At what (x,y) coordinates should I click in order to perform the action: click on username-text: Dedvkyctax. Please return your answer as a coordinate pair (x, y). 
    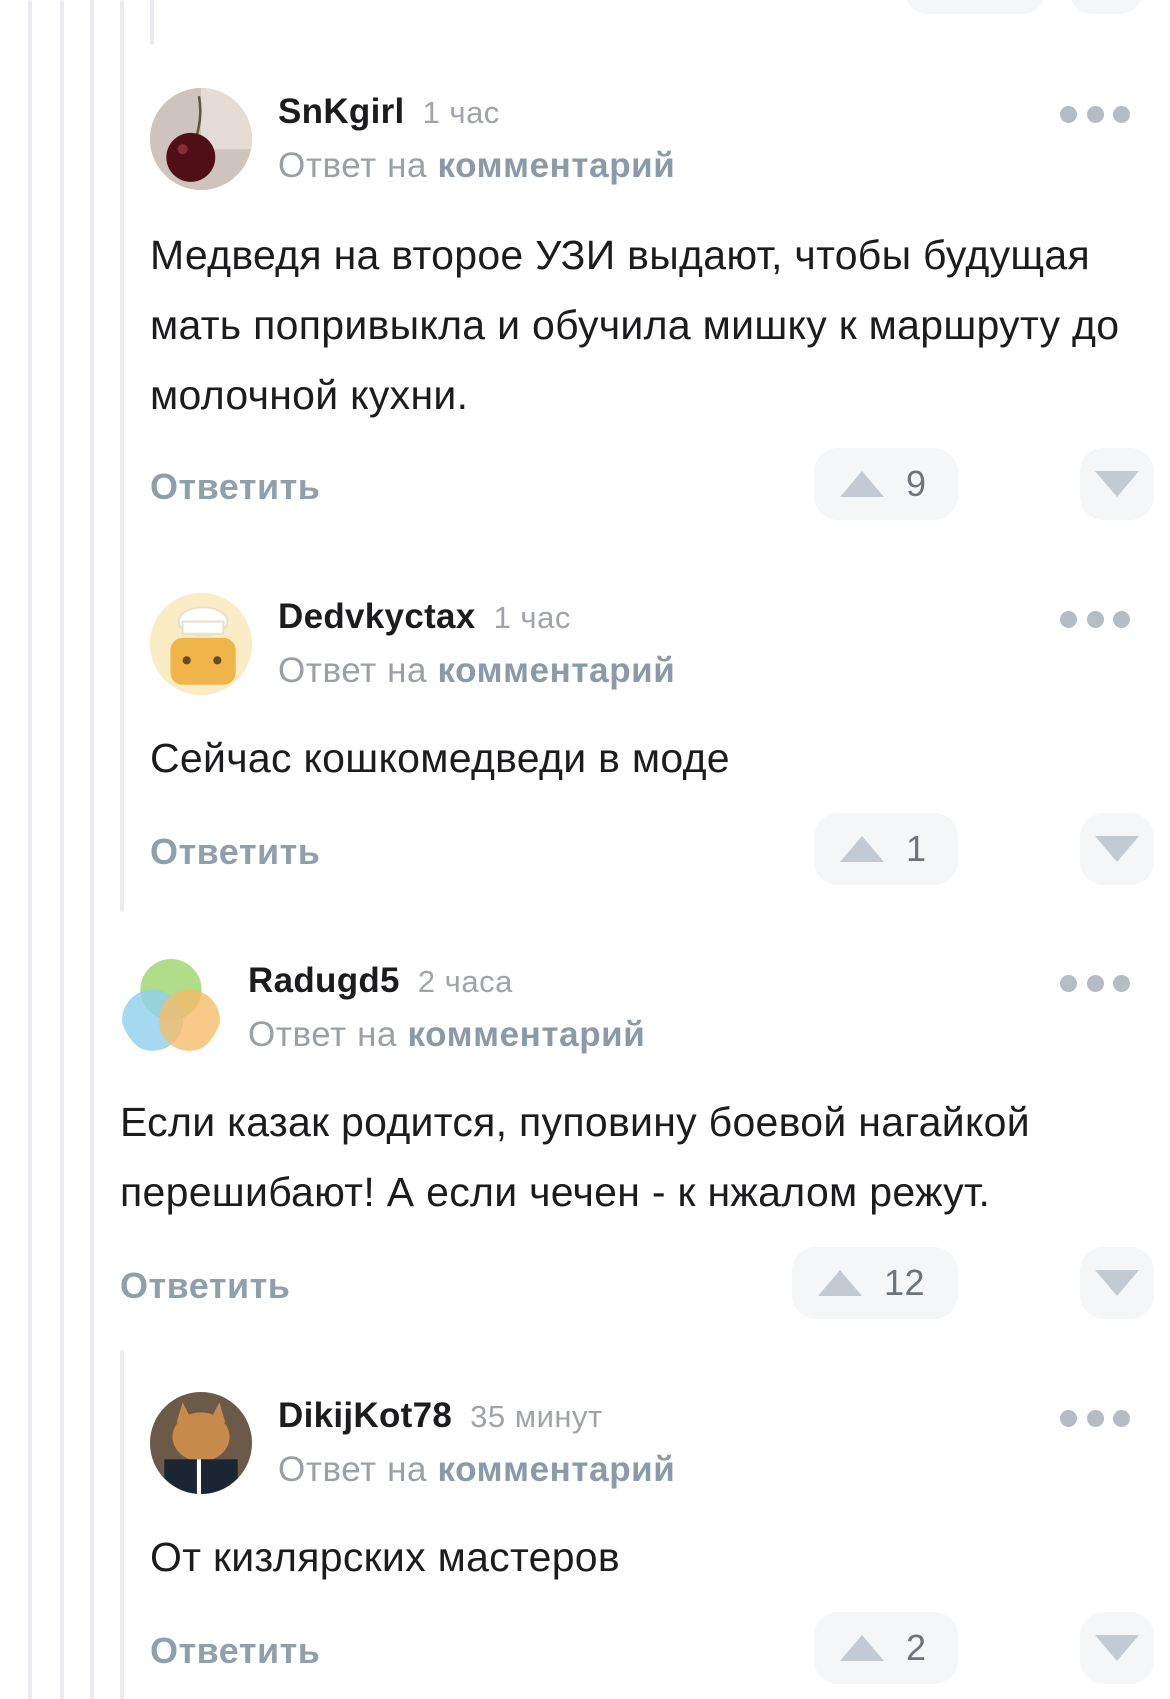
    Looking at the image, I should click on (377, 616).